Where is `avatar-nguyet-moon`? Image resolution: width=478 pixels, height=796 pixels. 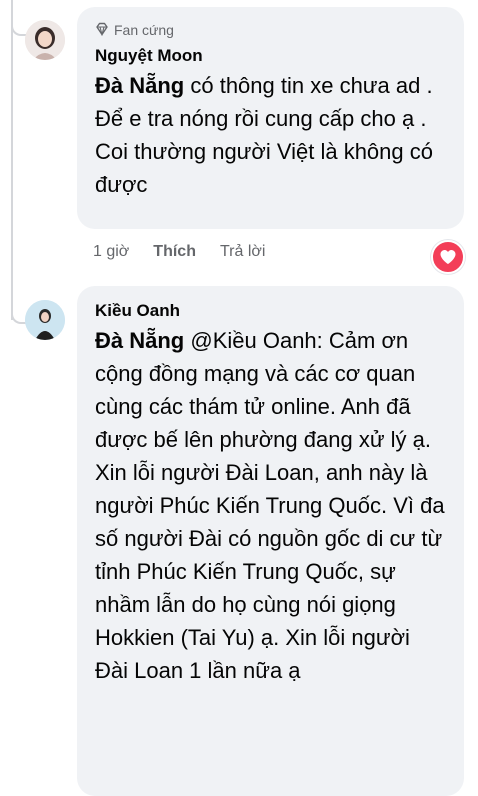
avatar-nguyet-moon is located at coordinates (45, 40).